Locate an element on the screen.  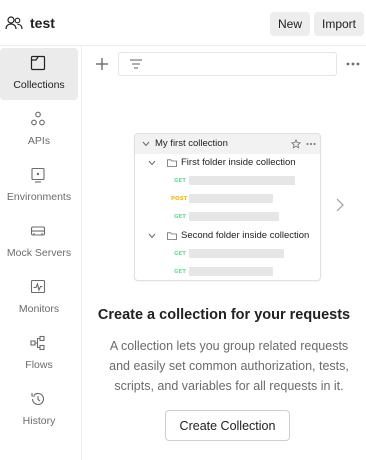
sidebar-item-collections: Collections is located at coordinates (39, 74).